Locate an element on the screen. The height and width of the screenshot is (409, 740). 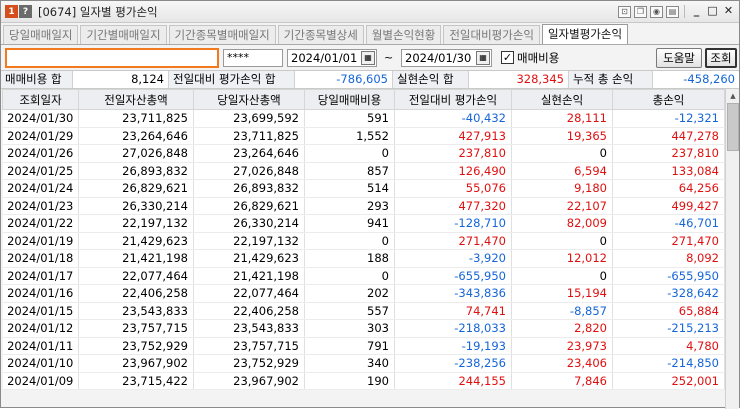
table-cell: -218,033 is located at coordinates (453, 328).